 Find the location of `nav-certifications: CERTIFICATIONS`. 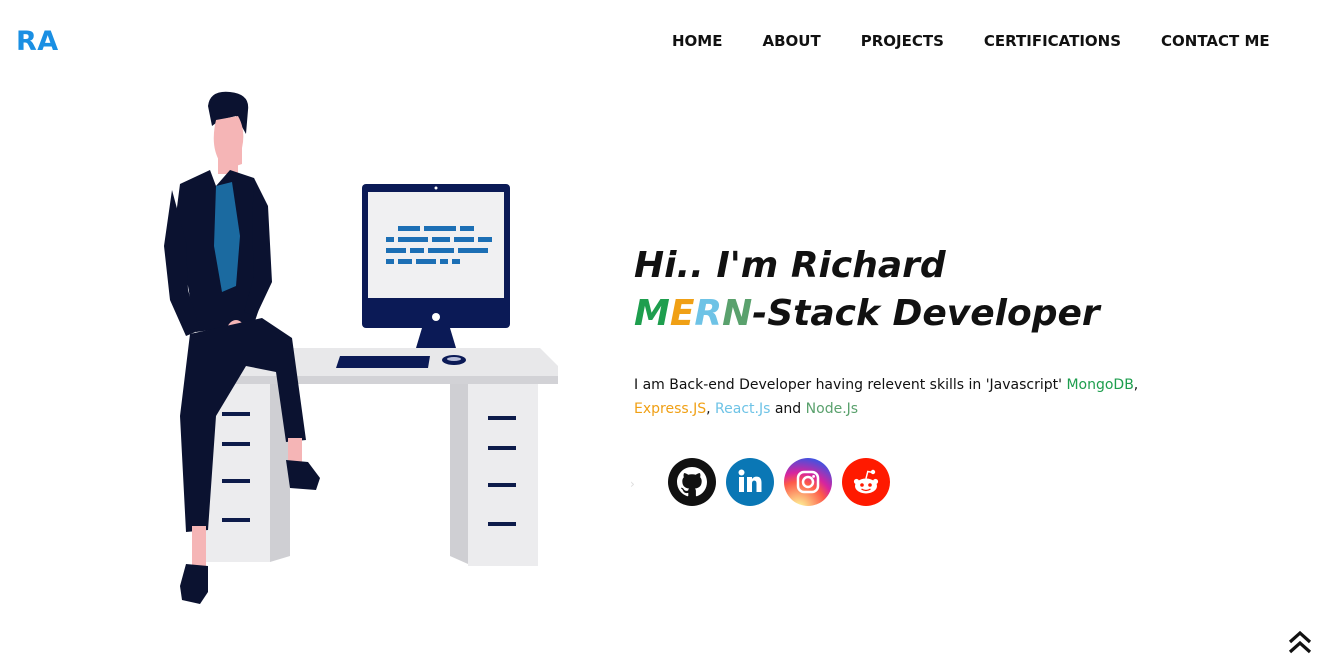

nav-certifications: CERTIFICATIONS is located at coordinates (1052, 41).